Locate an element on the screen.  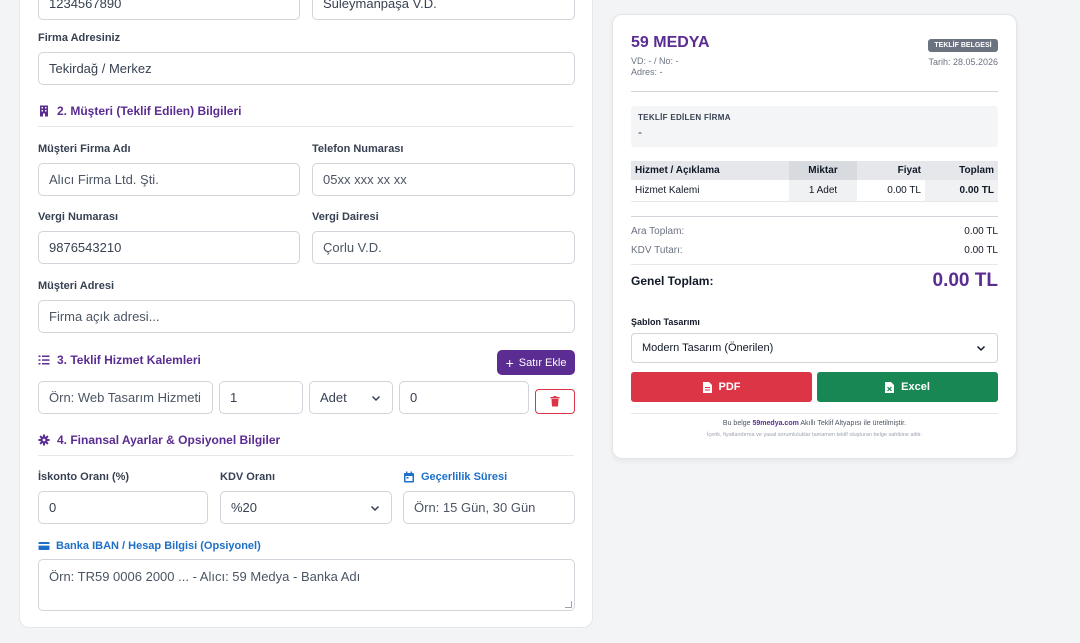
delete-row-button is located at coordinates (555, 401).